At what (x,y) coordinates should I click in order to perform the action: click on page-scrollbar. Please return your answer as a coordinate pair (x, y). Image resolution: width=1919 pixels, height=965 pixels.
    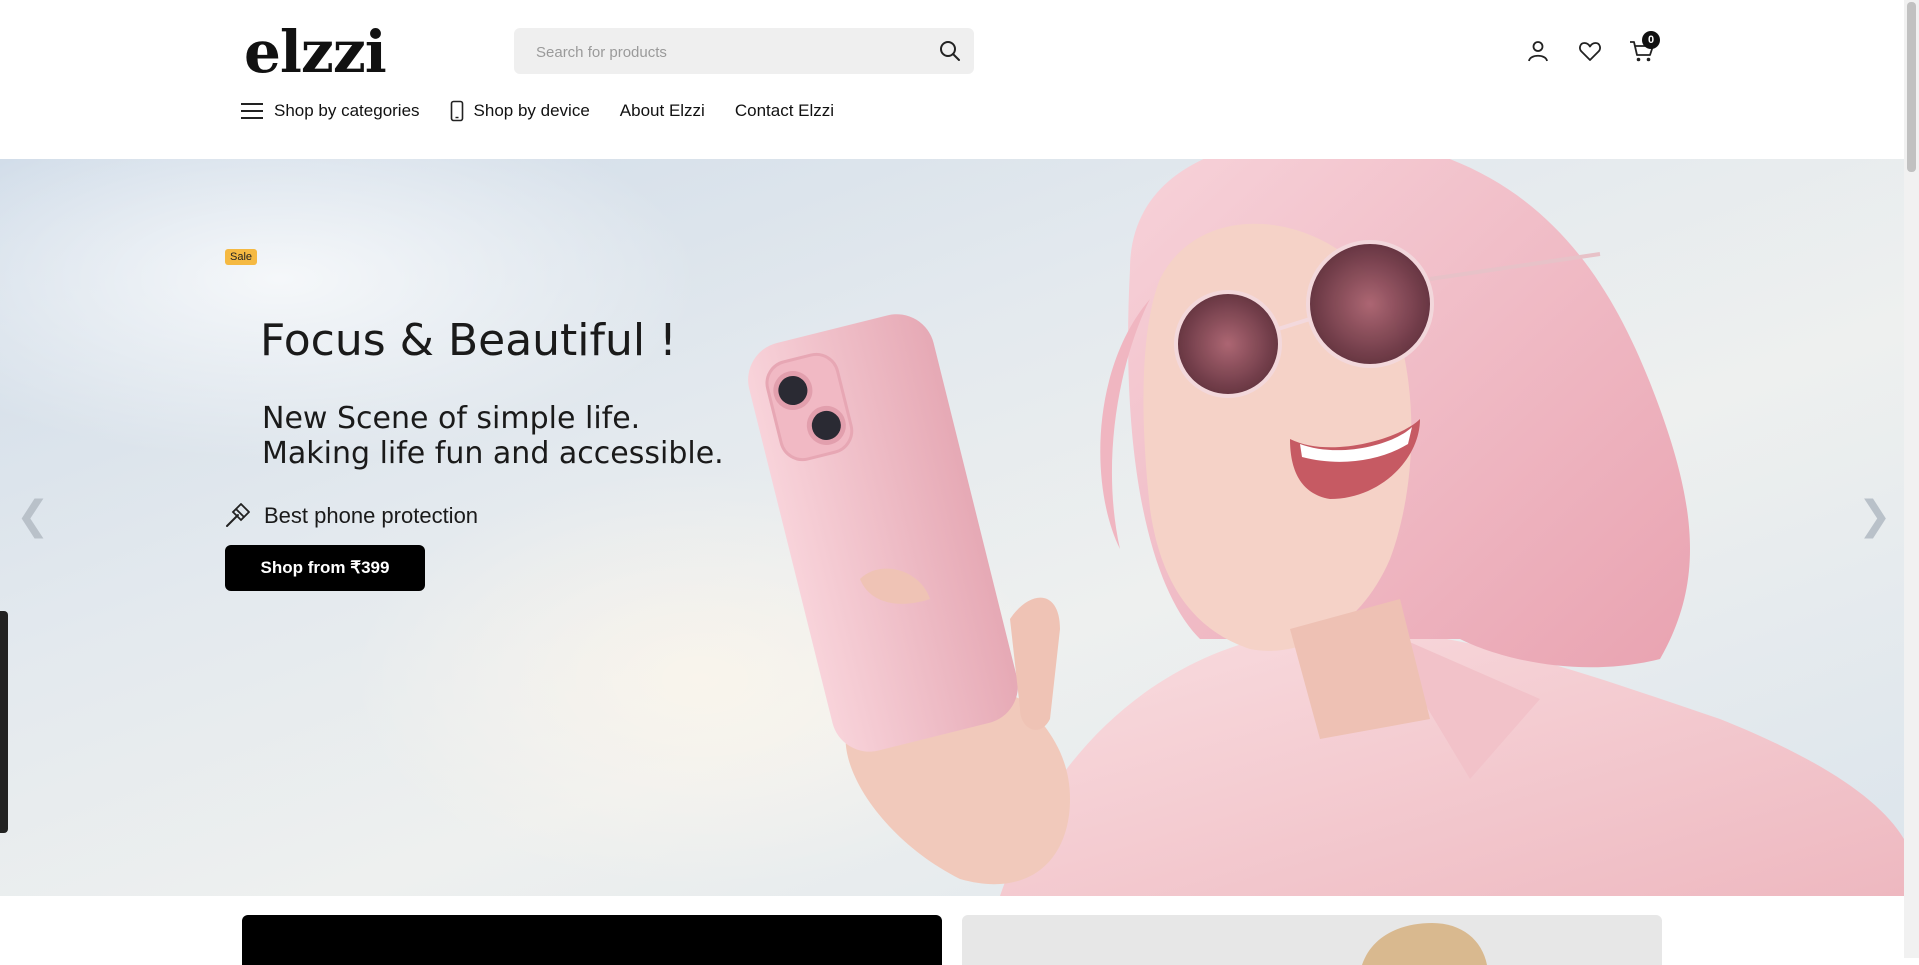
    Looking at the image, I should click on (1911, 479).